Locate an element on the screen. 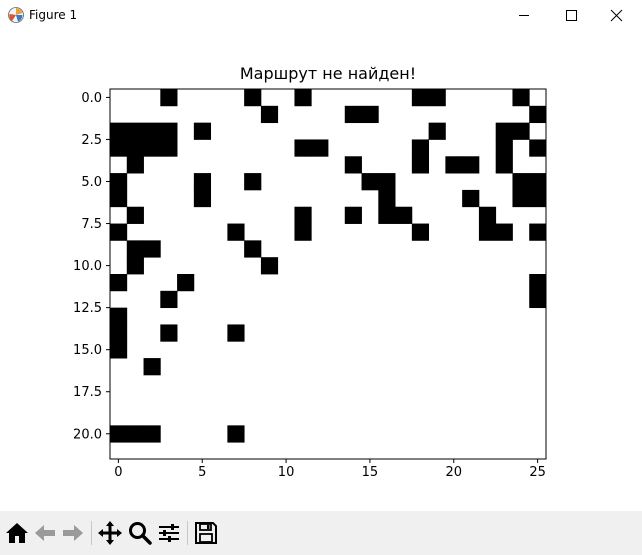 Image resolution: width=642 pixels, height=555 pixels. save-button is located at coordinates (206, 533).